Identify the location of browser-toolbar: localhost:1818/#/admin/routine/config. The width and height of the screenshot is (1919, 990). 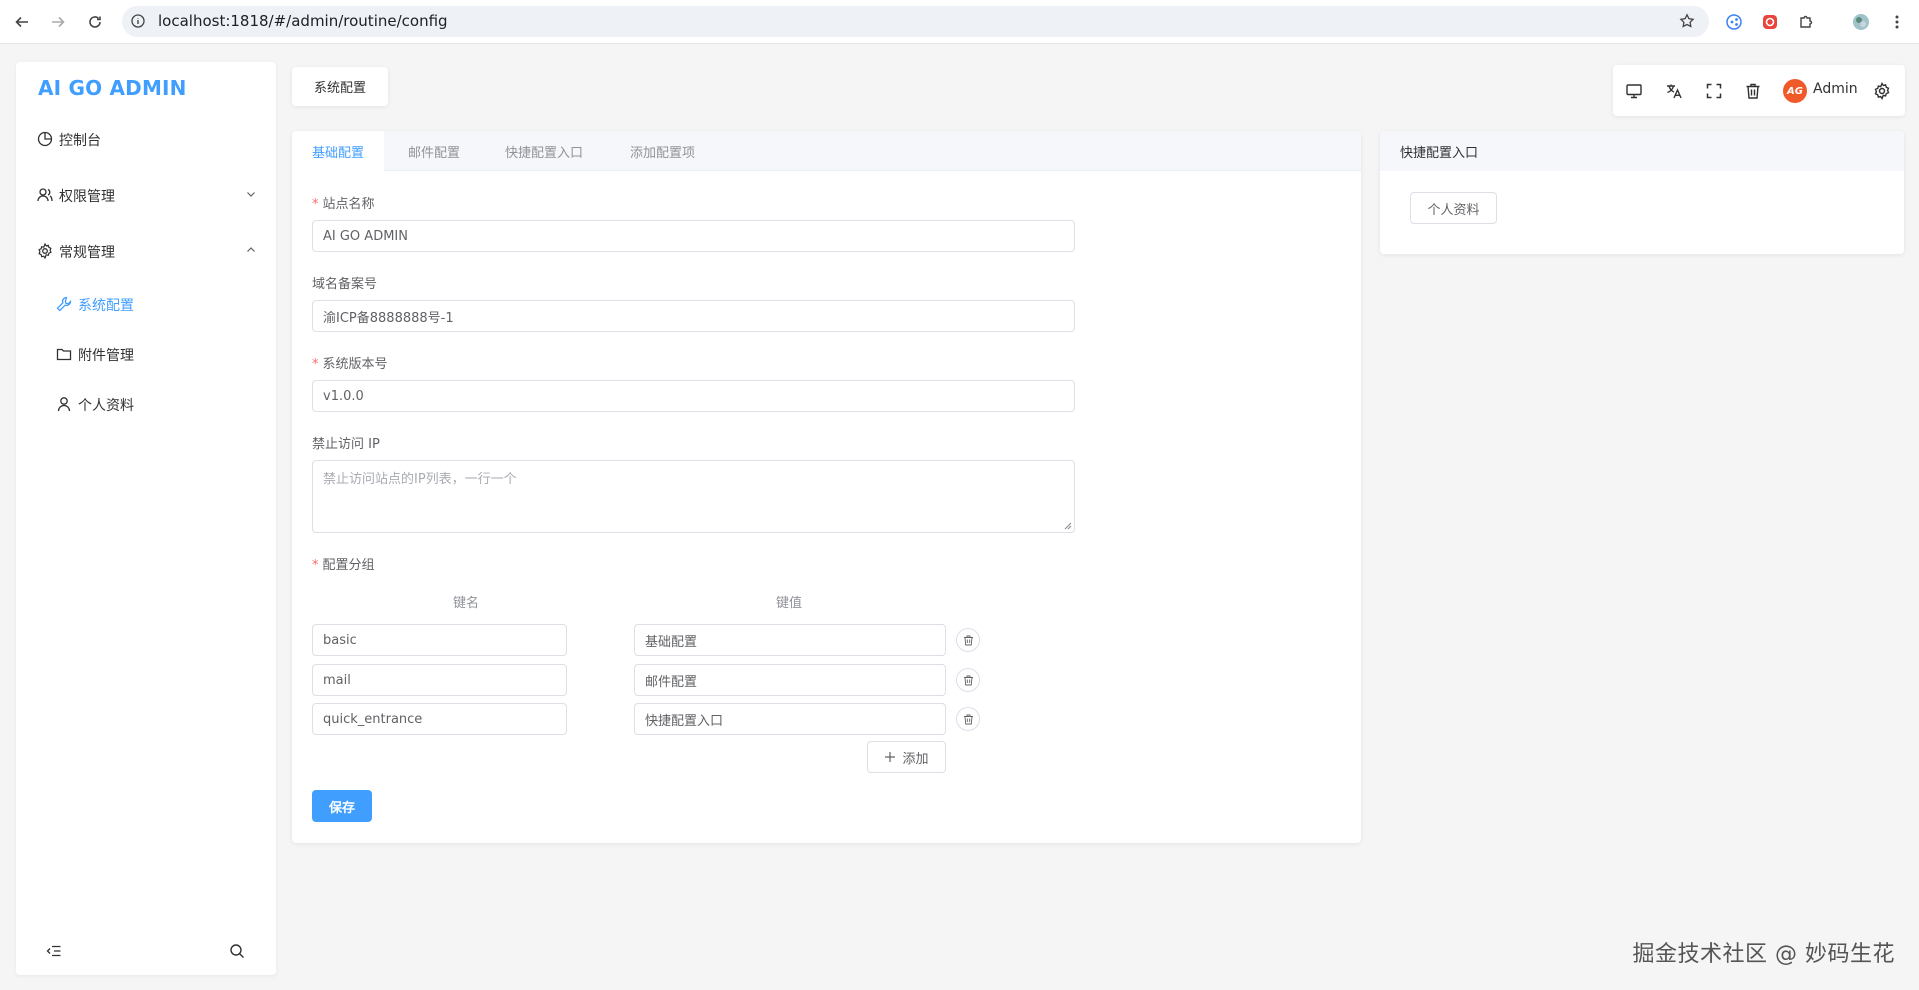
(959, 22).